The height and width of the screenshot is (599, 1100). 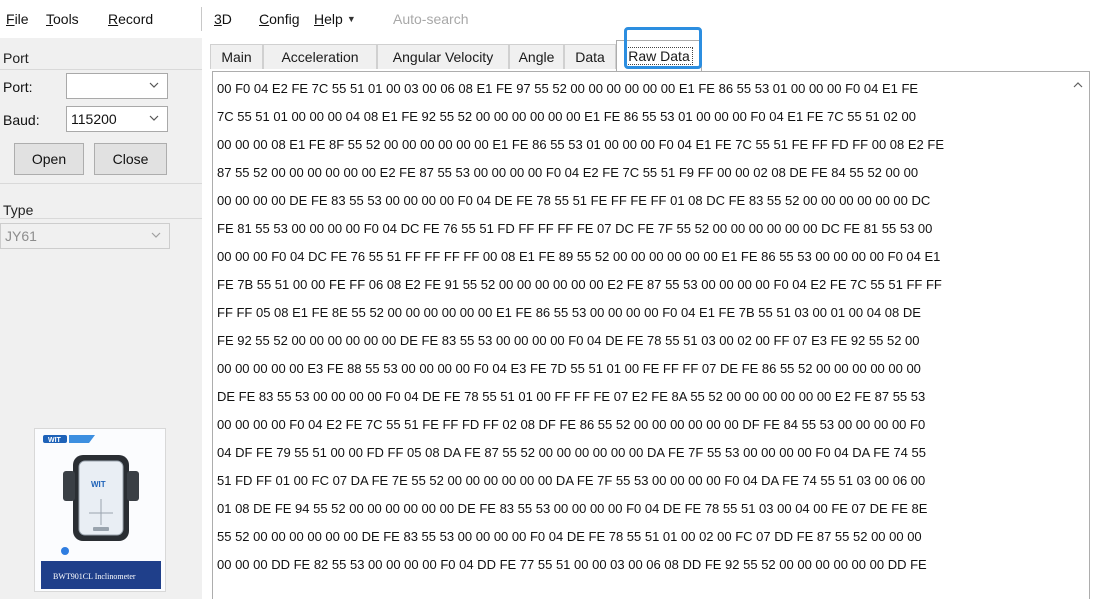 I want to click on menu-3d: 3D, so click(x=223, y=19).